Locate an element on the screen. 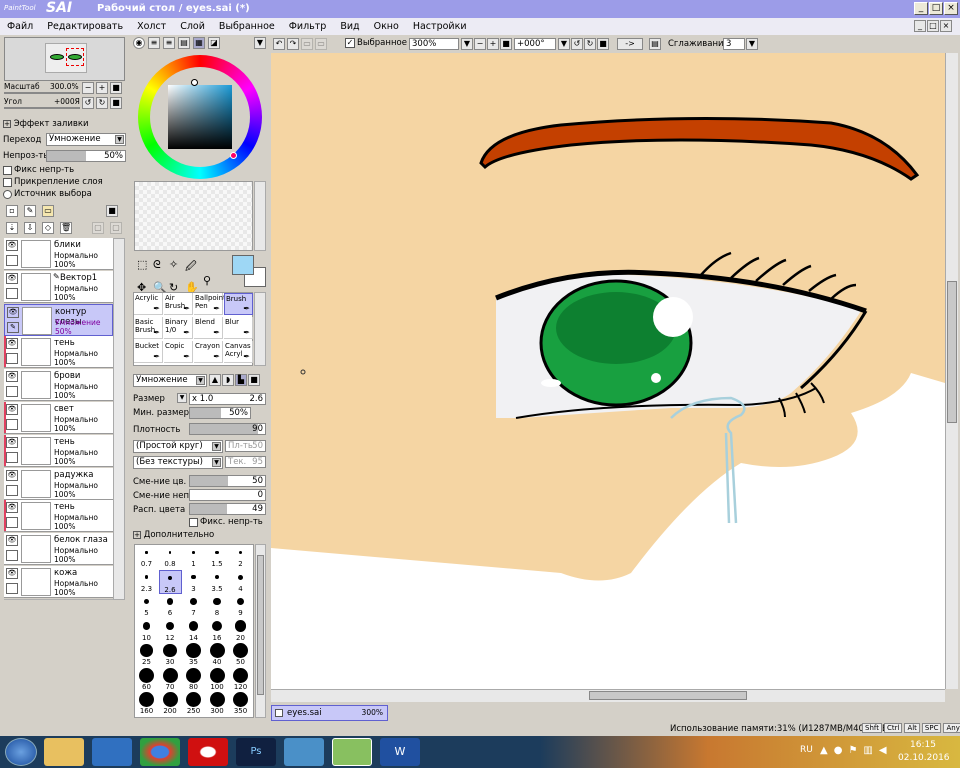 This screenshot has height=768, width=960. menu-item-1: Редактировать is located at coordinates (85, 26).